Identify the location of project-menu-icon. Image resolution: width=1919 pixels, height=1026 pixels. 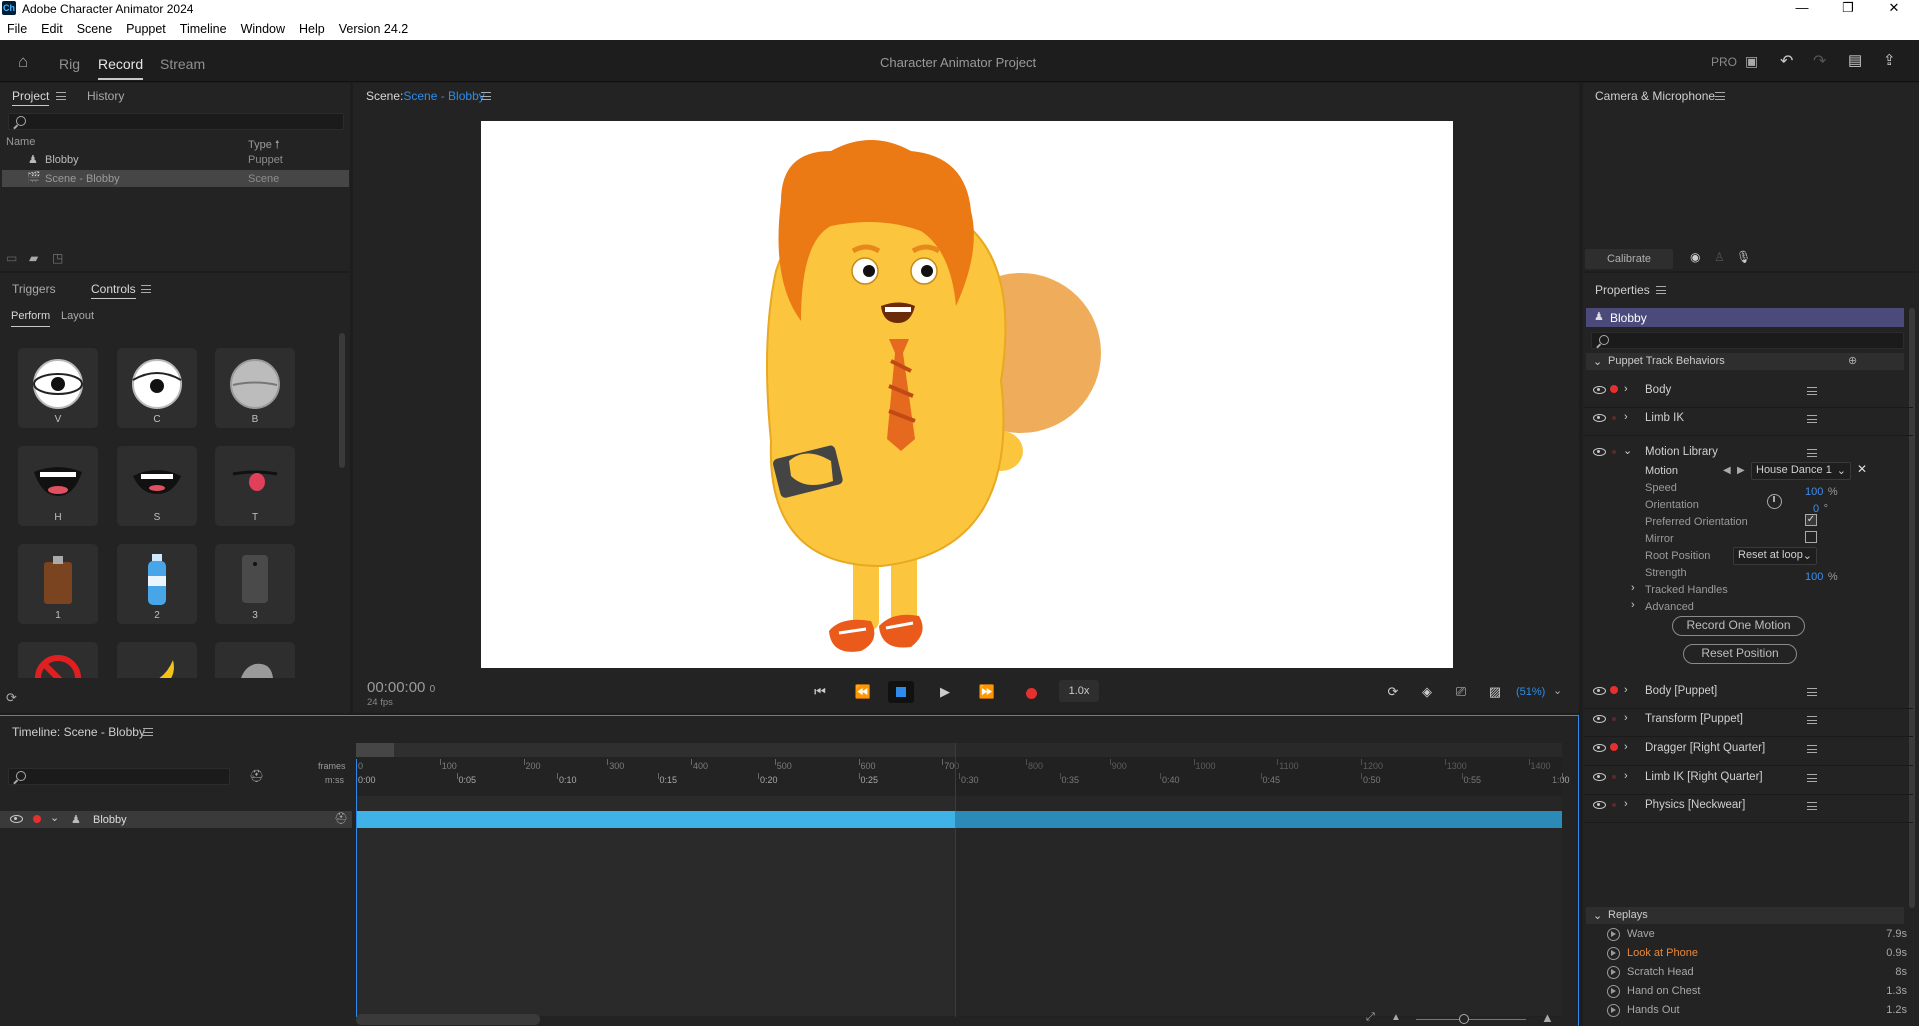
(61, 96).